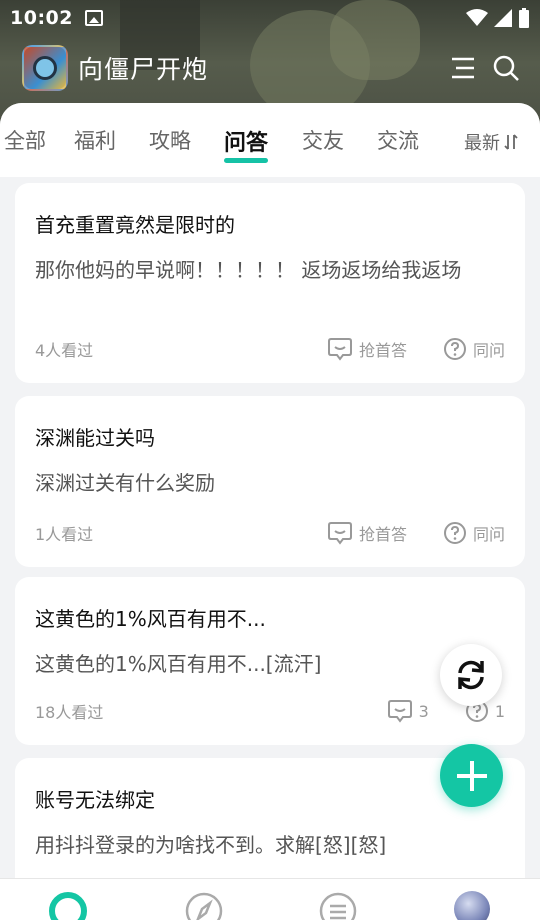 This screenshot has height=920, width=540. Describe the element at coordinates (93, 18) in the screenshot. I see `image-notification-icon` at that location.